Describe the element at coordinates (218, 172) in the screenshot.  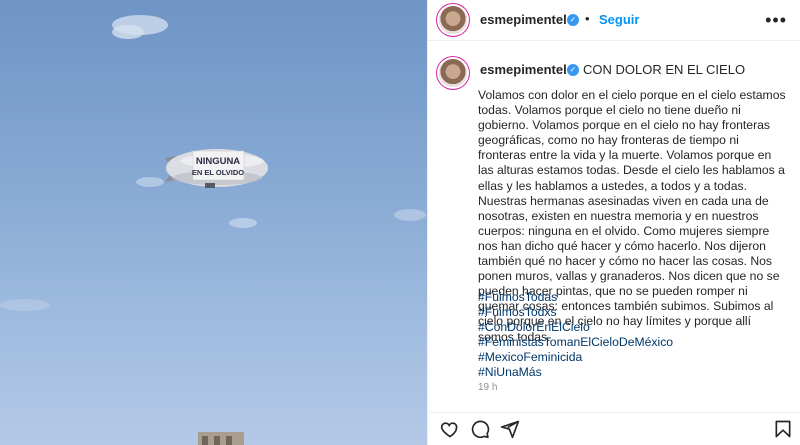
I see `banner-text-2: EN EL OLVIDO` at that location.